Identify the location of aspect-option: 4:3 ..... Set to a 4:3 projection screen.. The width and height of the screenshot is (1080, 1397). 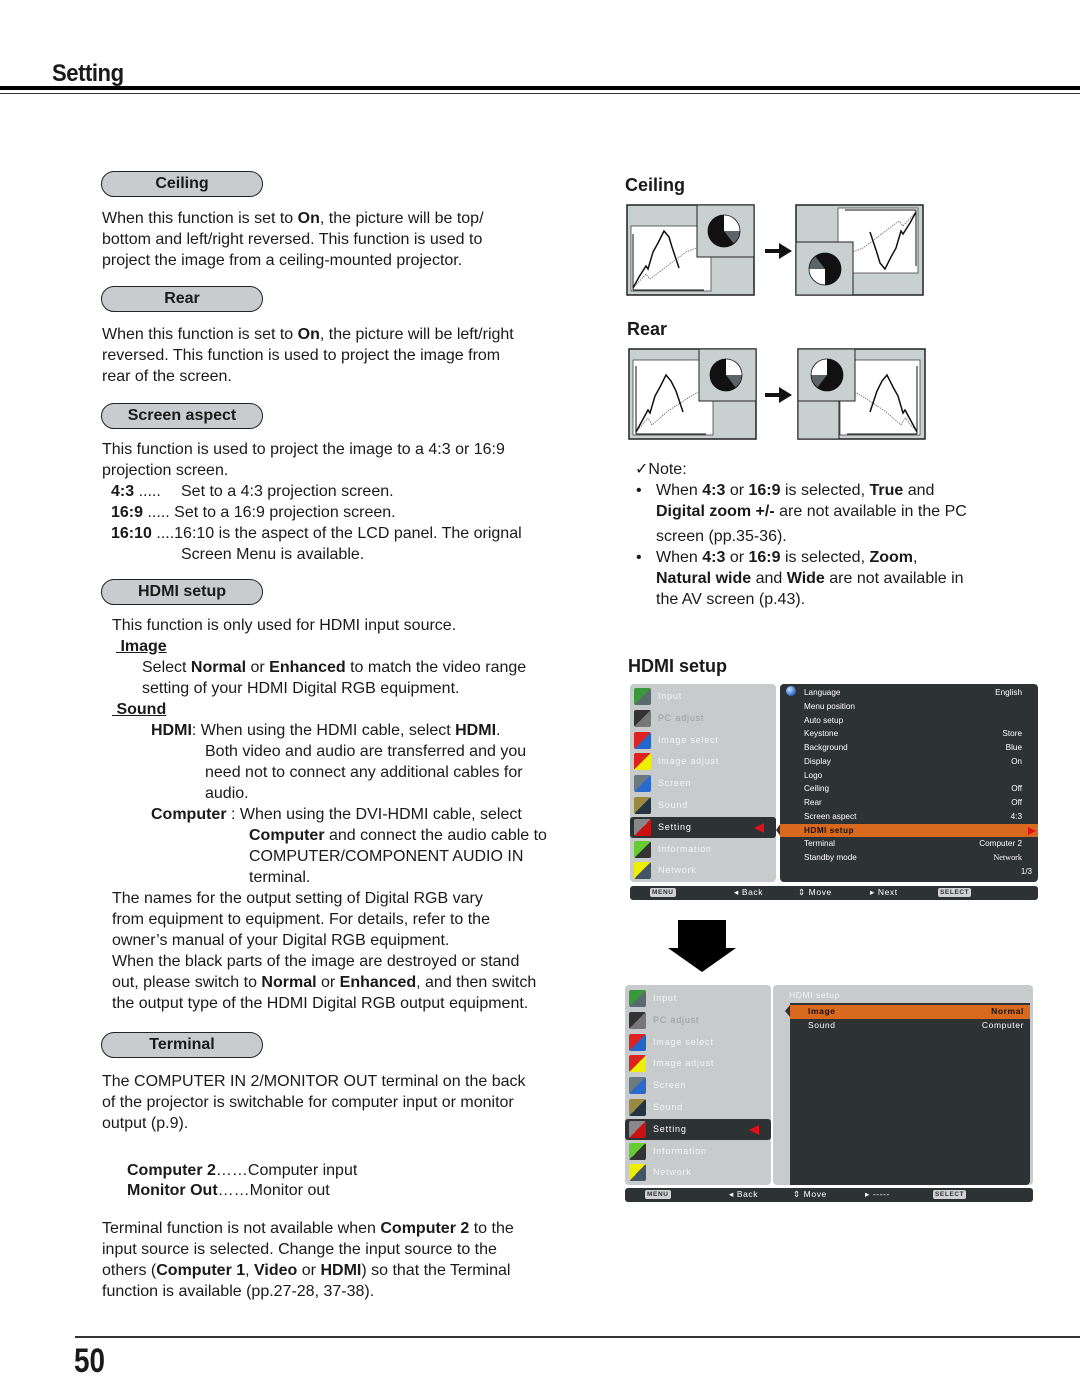
(252, 491).